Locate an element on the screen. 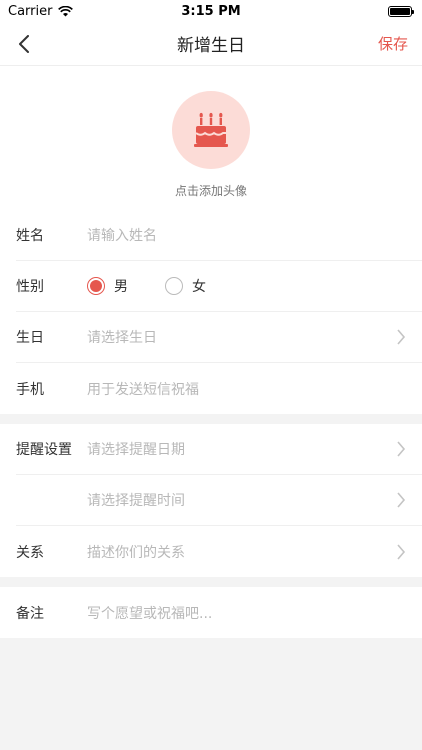 This screenshot has height=750, width=422. back-button is located at coordinates (24, 44).